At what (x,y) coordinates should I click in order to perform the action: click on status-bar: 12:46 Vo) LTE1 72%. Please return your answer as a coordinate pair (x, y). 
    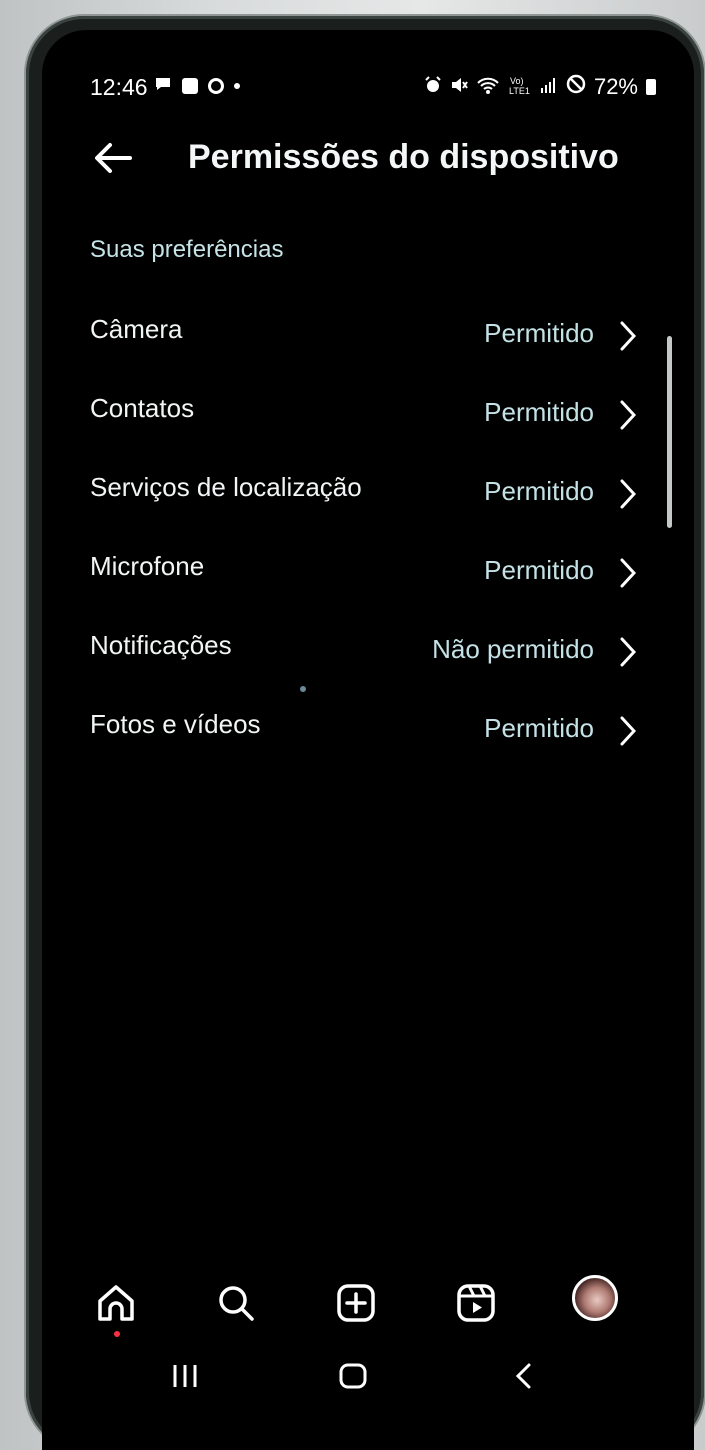
    Looking at the image, I should click on (368, 92).